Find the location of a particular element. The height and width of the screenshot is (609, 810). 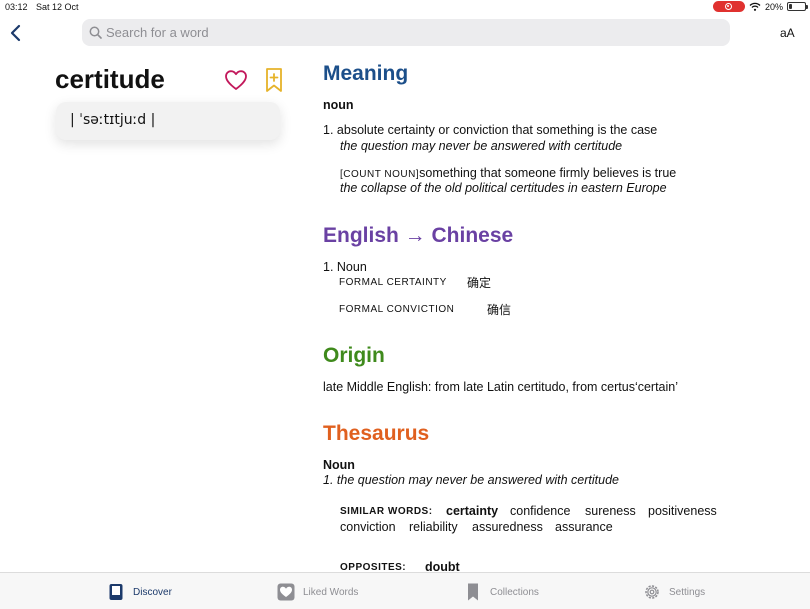

battery-icon is located at coordinates (797, 6).